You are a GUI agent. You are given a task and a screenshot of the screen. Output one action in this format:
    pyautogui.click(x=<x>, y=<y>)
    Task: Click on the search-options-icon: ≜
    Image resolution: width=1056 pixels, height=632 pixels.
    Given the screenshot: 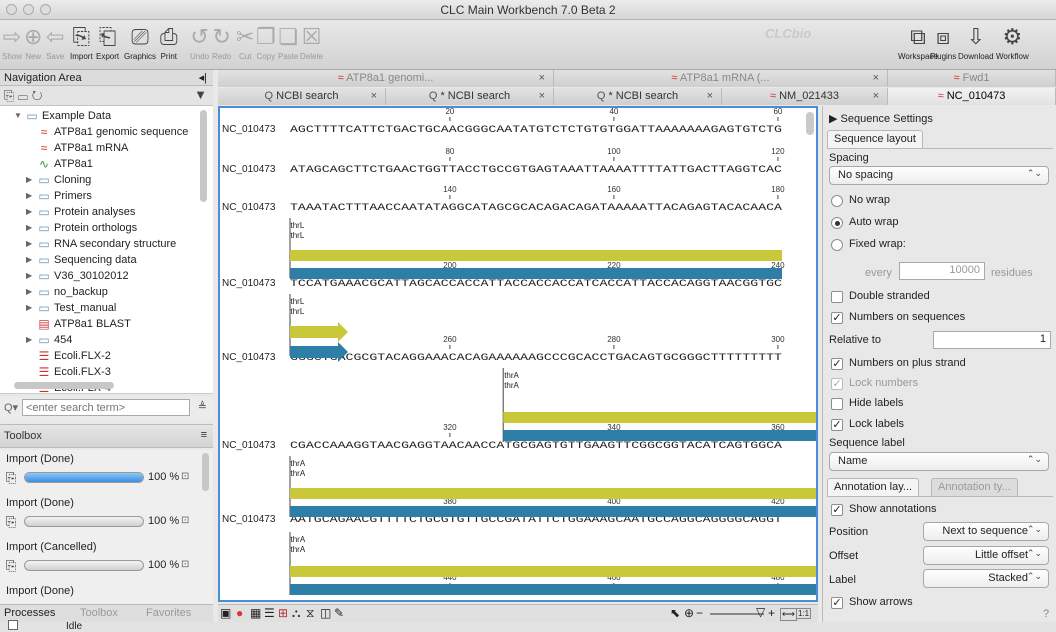 What is the action you would take?
    pyautogui.click(x=202, y=406)
    